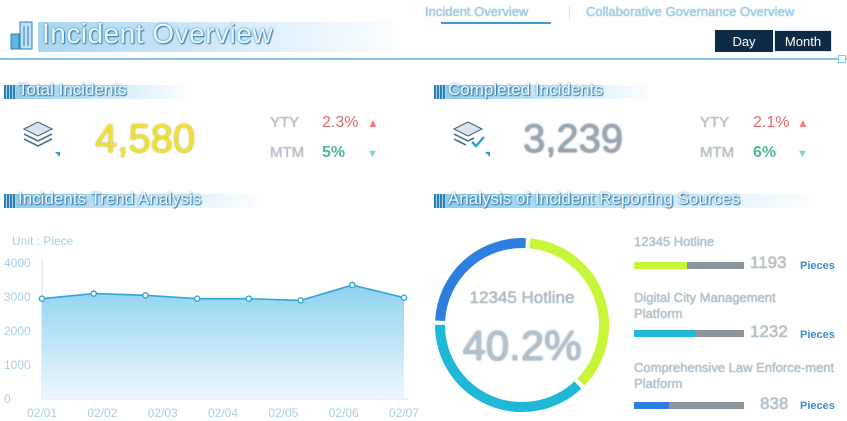 The image size is (847, 421). Describe the element at coordinates (689, 405) in the screenshot. I see `source-bar-law-enforcement` at that location.